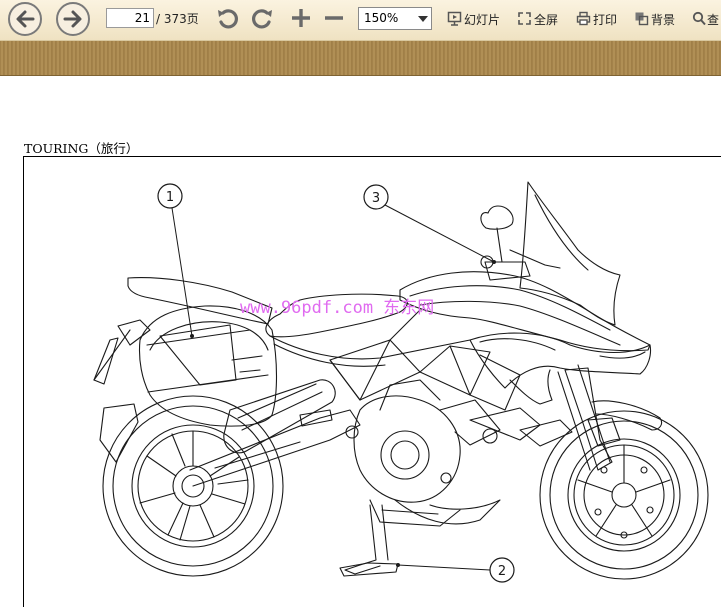  I want to click on watermark-text: www.96pdf.com 东东网, so click(337, 308).